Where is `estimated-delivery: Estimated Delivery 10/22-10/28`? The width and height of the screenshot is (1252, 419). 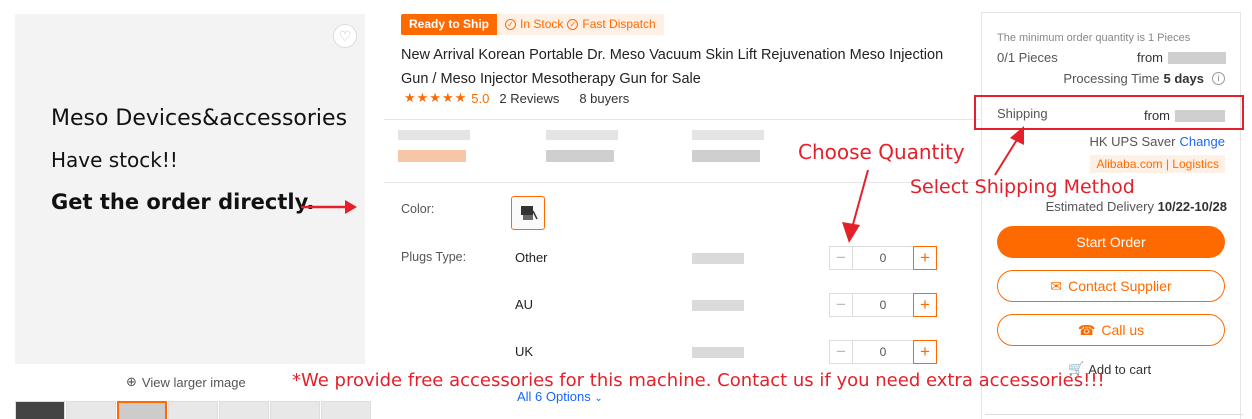
estimated-delivery: Estimated Delivery 10/22-10/28 is located at coordinates (1136, 206).